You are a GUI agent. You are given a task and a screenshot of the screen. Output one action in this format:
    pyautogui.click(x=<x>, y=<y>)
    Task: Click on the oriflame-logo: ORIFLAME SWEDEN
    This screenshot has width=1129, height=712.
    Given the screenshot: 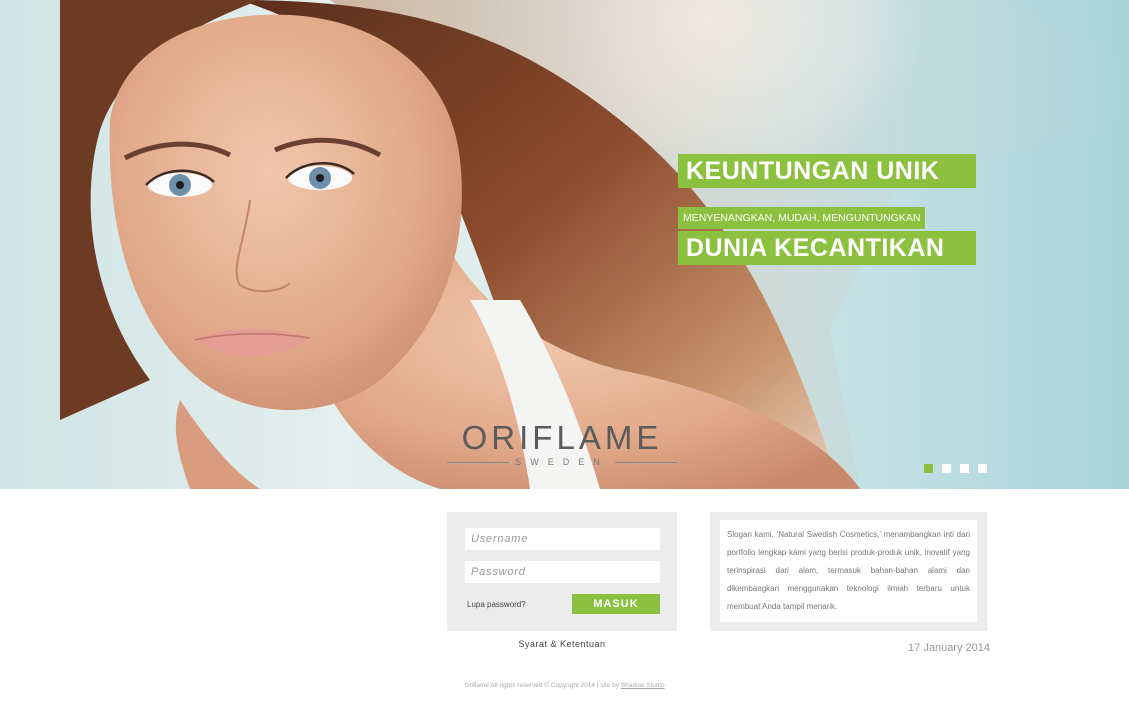 What is the action you would take?
    pyautogui.click(x=562, y=443)
    